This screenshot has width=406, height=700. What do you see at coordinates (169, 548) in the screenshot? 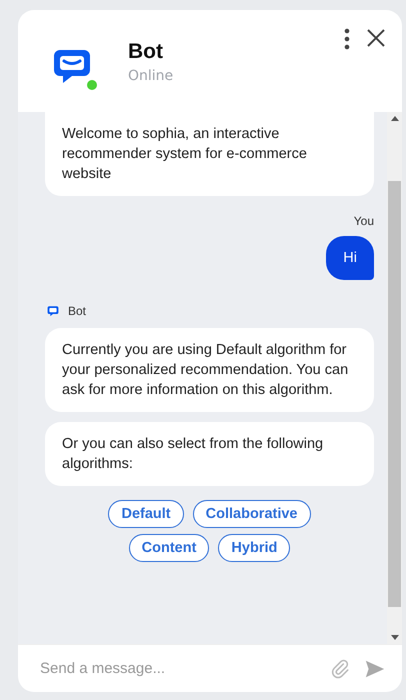
I see `quick-reply-button: Content` at bounding box center [169, 548].